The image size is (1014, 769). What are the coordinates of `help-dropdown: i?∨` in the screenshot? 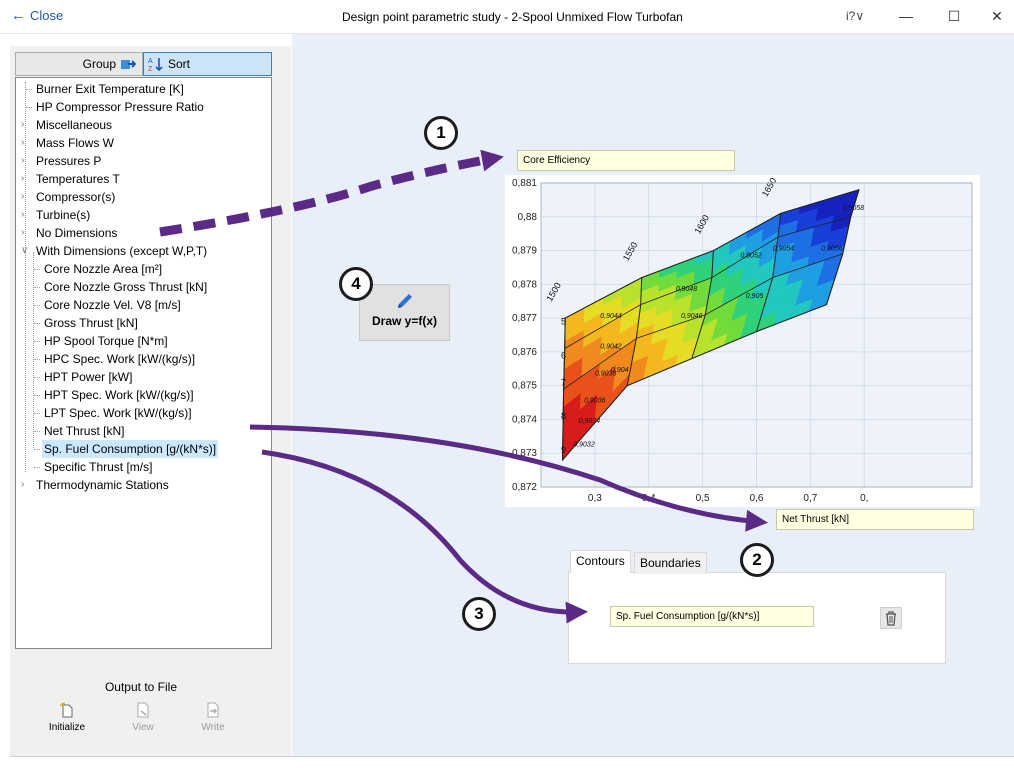 It's located at (855, 16).